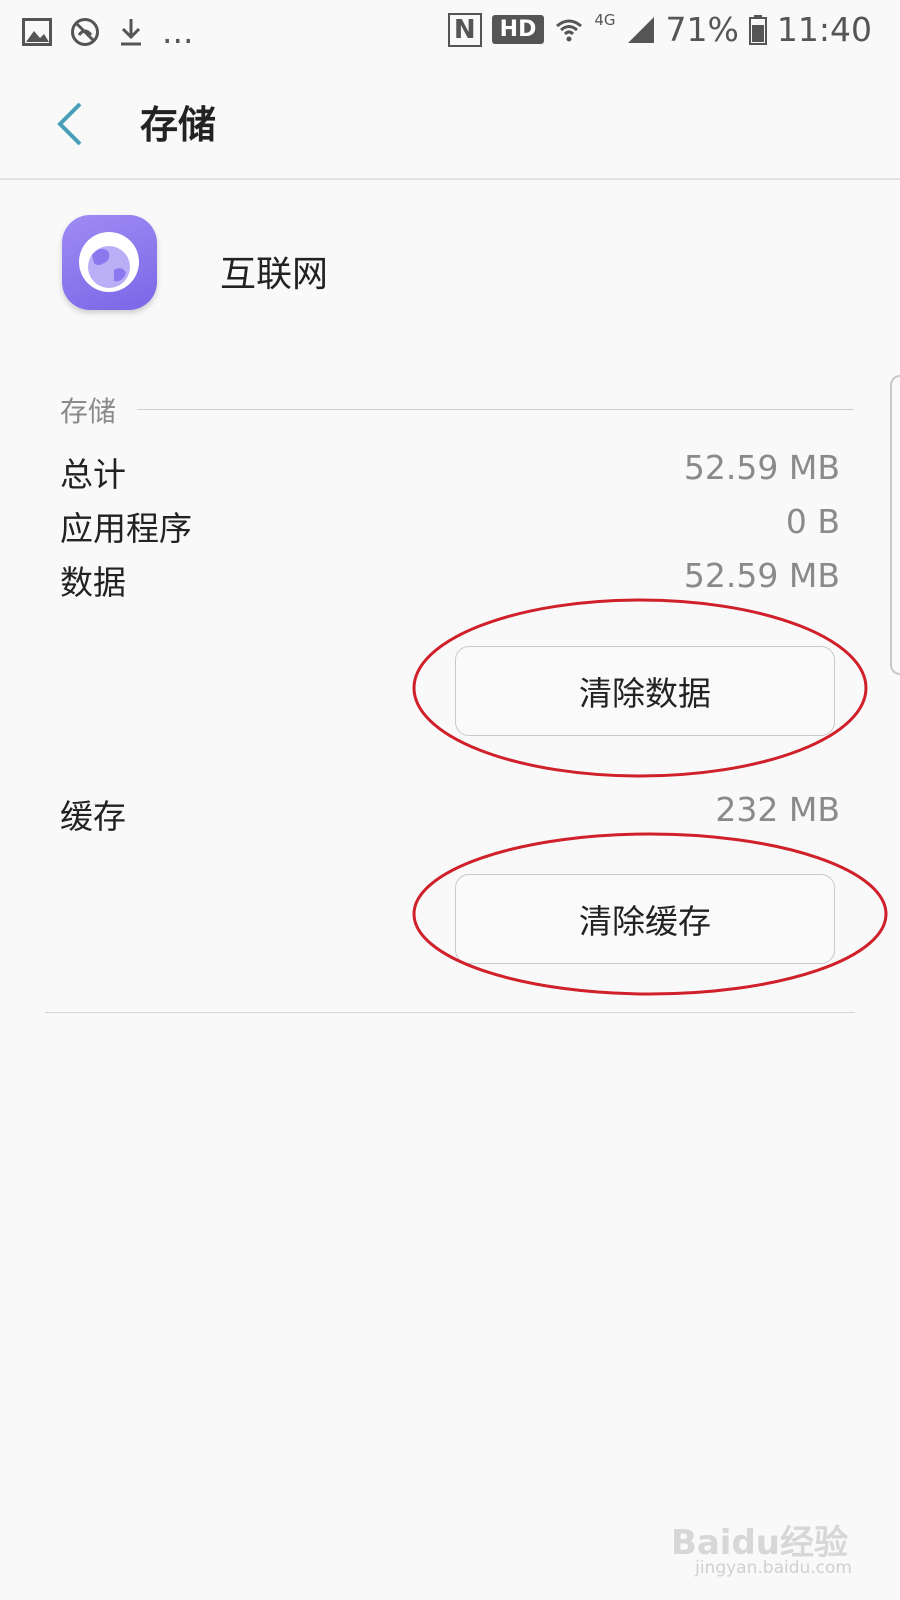 Image resolution: width=900 pixels, height=1600 pixels. I want to click on watermark-url: jingyan.baidu.com, so click(773, 1568).